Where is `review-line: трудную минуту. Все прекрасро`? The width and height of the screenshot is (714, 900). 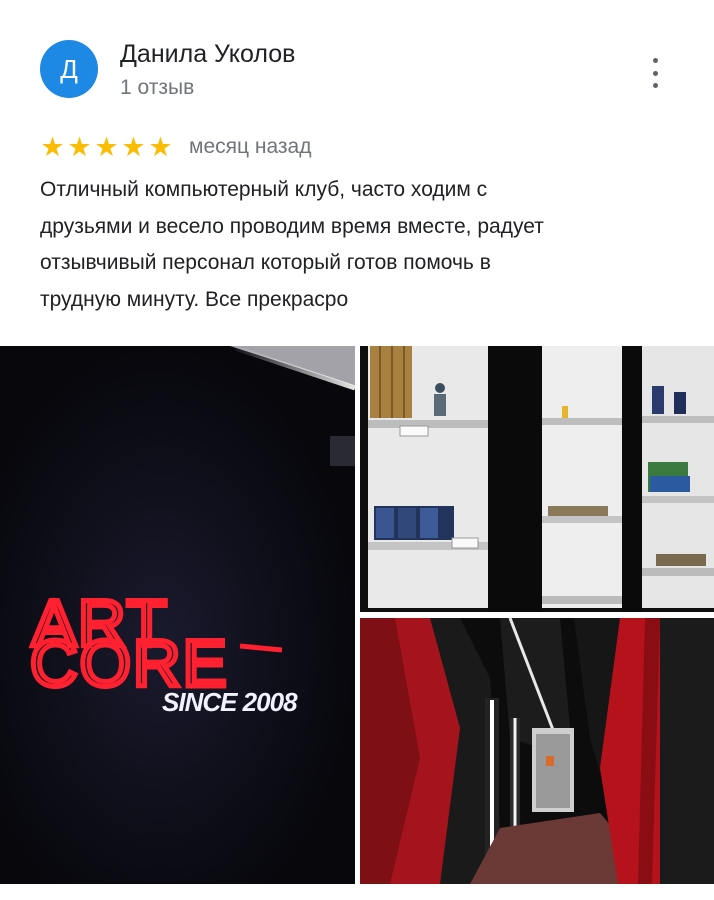 review-line: трудную минуту. Все прекрасро is located at coordinates (194, 299).